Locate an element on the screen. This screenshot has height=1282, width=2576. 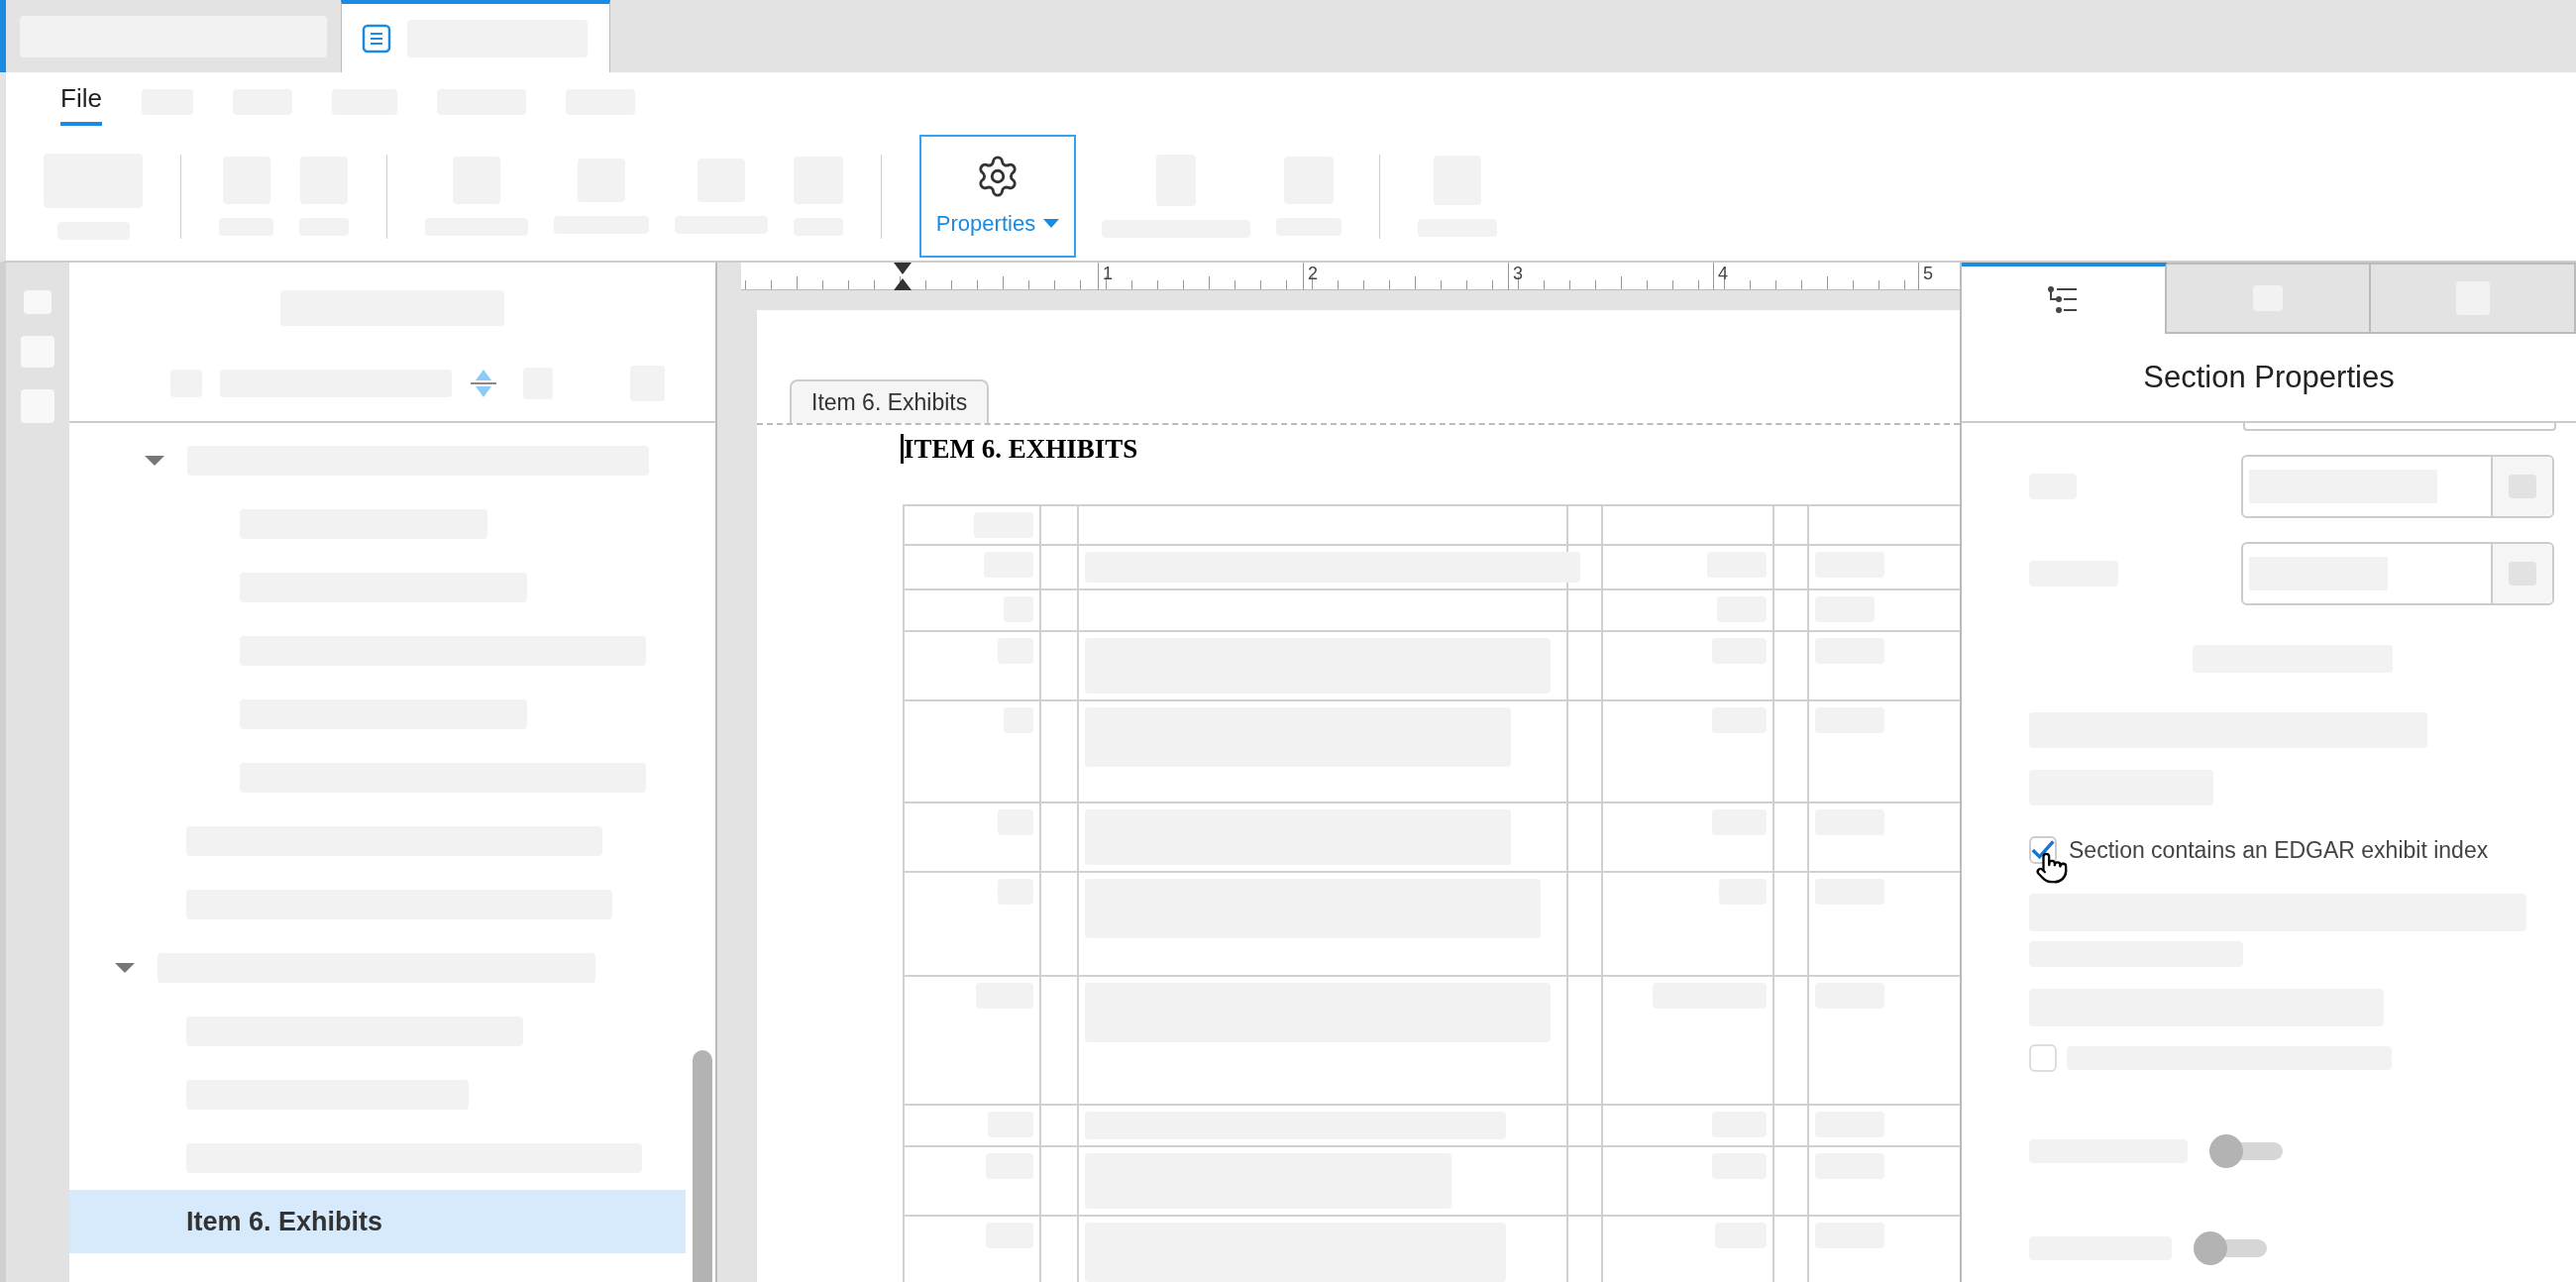
ruler-number: 1 is located at coordinates (1108, 273).